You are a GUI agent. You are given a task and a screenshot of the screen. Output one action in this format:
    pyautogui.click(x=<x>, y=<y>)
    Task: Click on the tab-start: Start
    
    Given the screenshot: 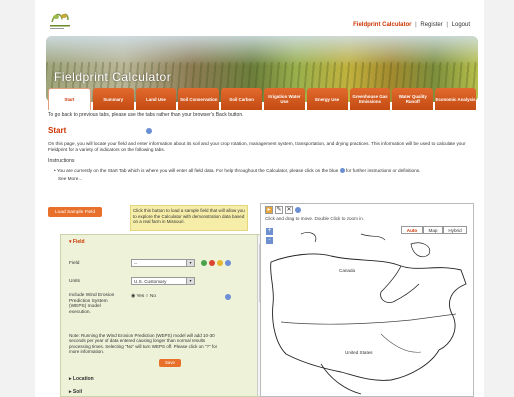 What is the action you would take?
    pyautogui.click(x=69, y=99)
    